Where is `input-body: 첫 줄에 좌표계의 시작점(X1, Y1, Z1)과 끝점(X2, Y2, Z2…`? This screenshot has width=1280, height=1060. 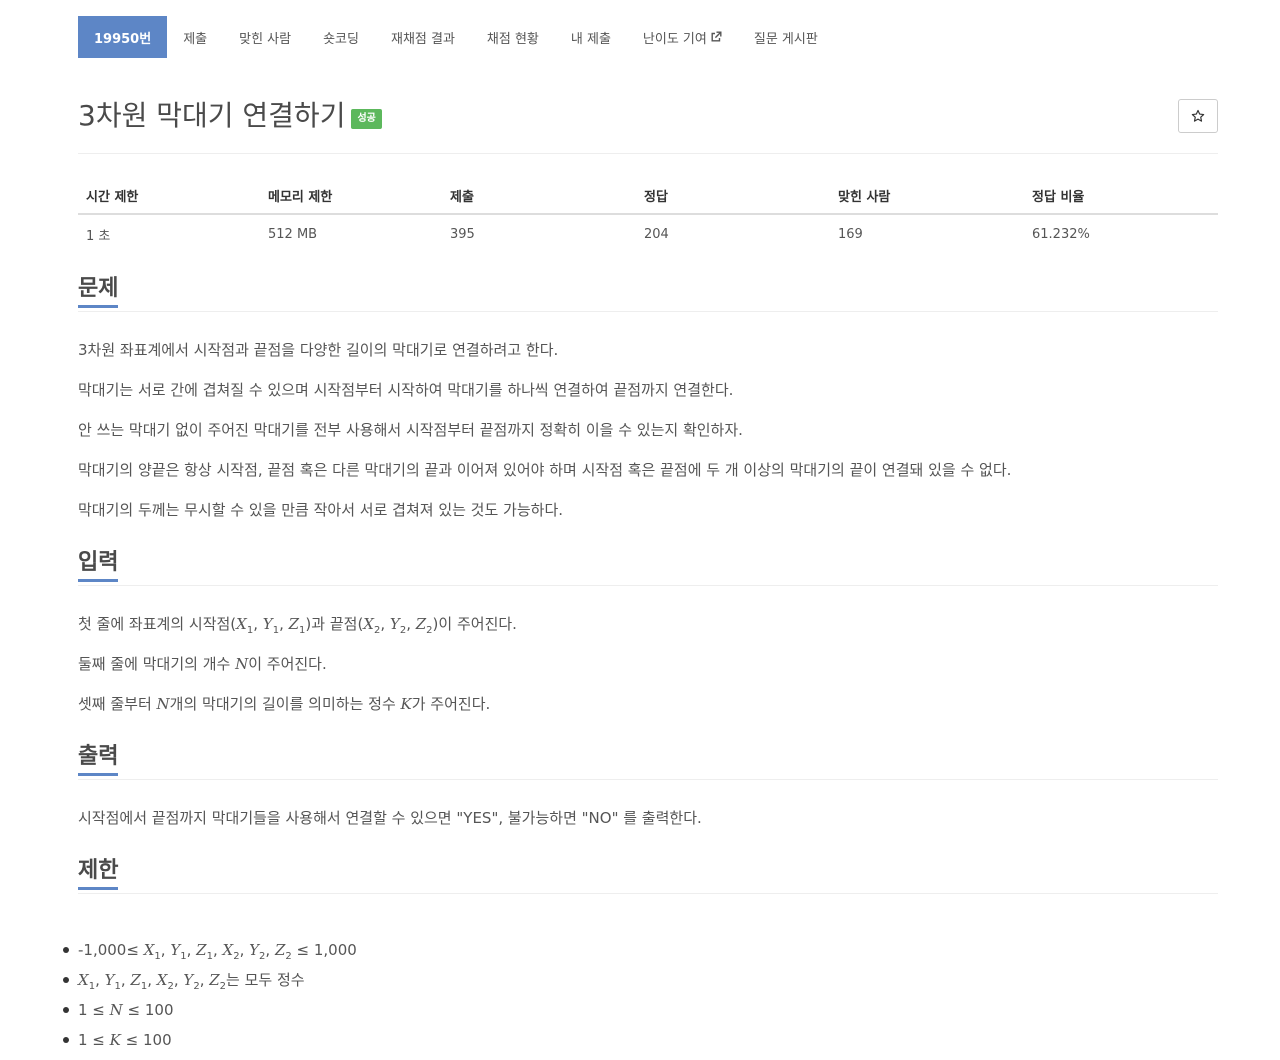
input-body: 첫 줄에 좌표계의 시작점(X1, Y1, Z1)과 끝점(X2, Y2, Z2… is located at coordinates (648, 660).